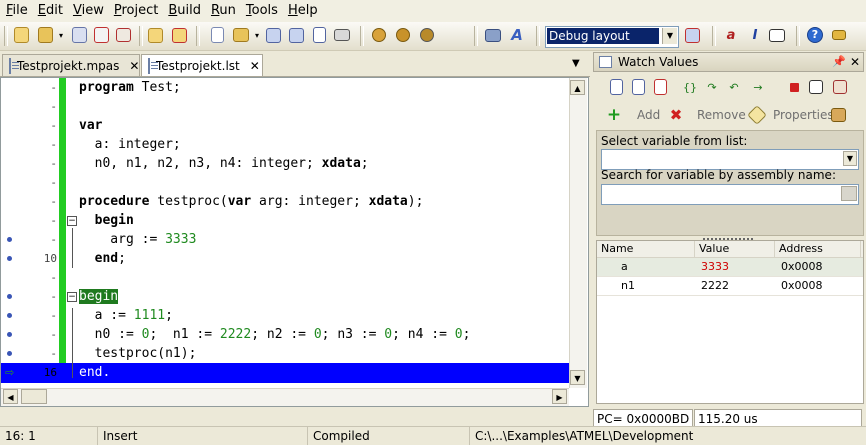  I want to click on scroll-thumb, so click(34, 396).